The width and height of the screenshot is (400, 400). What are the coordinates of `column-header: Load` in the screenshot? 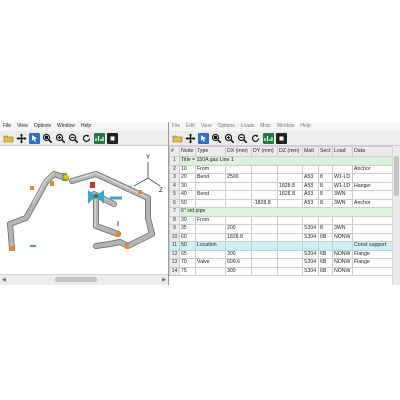 It's located at (342, 151).